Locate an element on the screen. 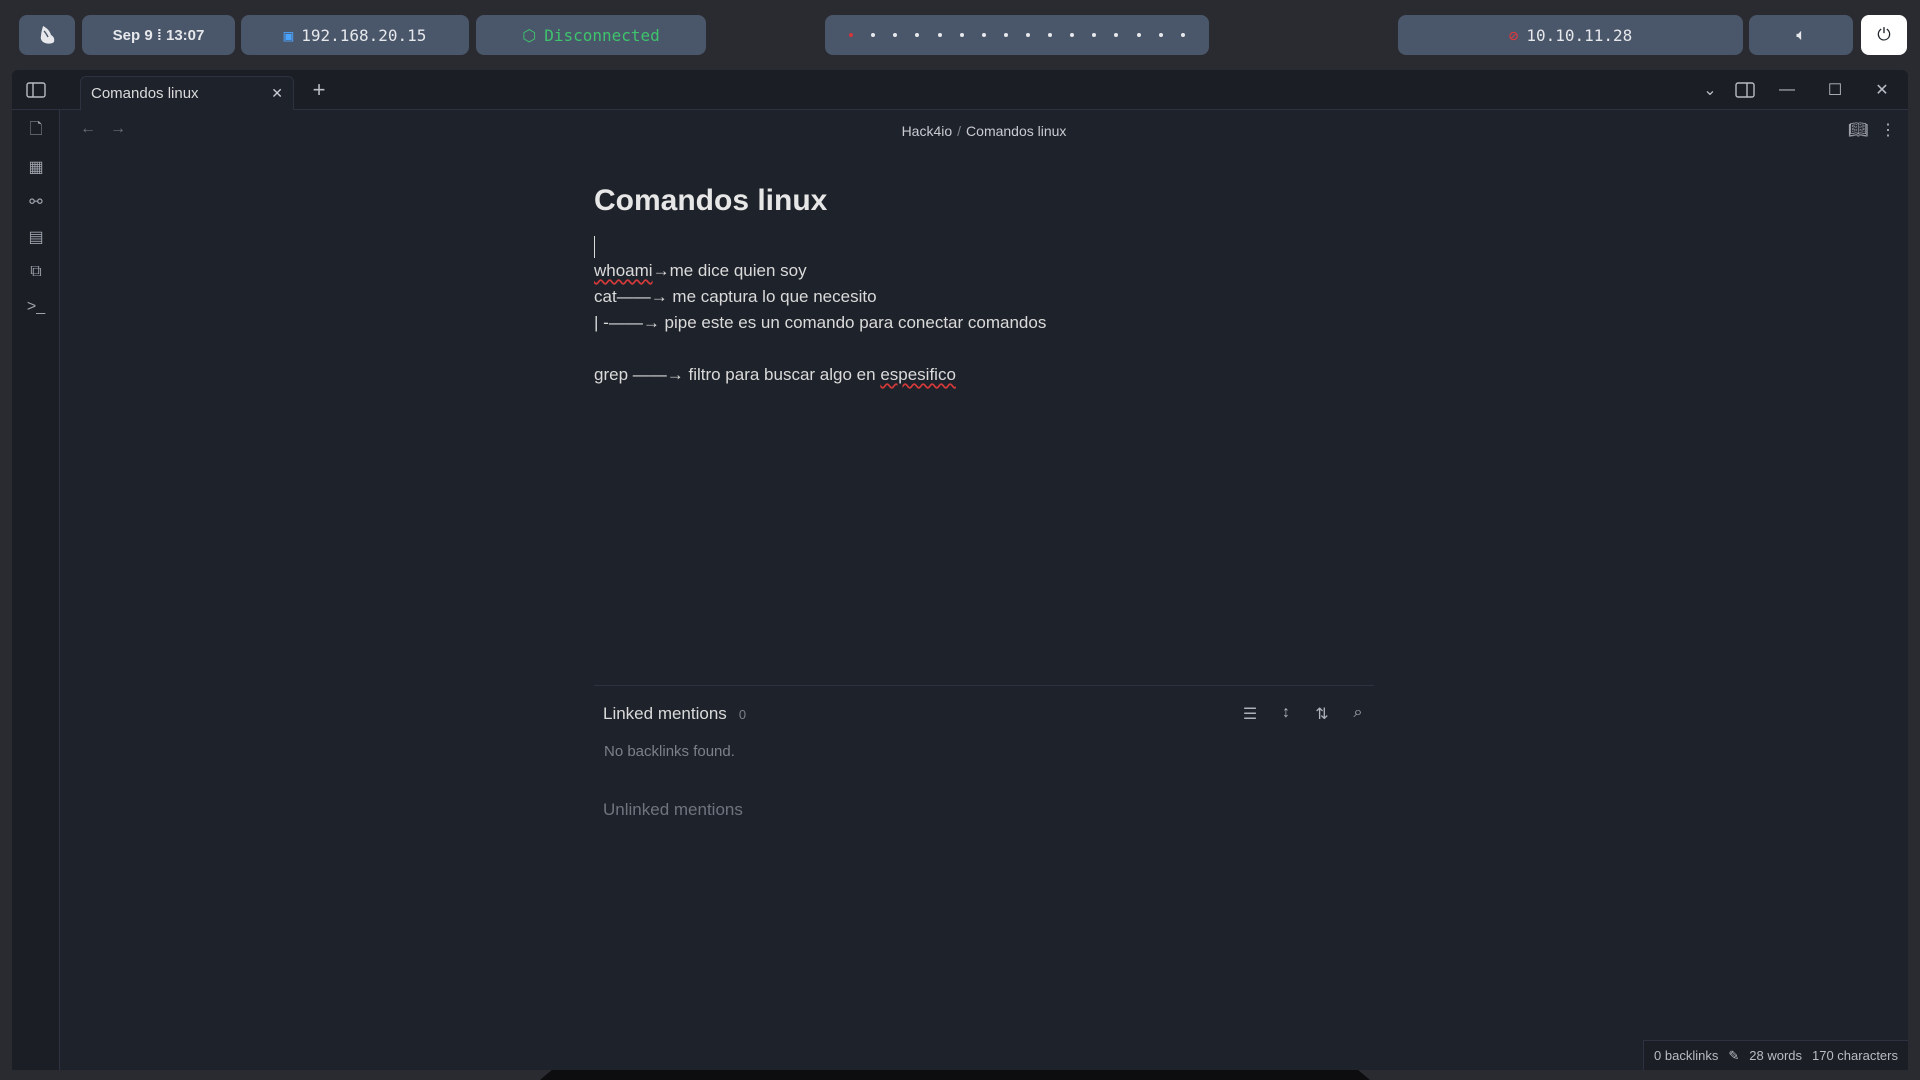 The image size is (1920, 1080). edit-pencil-icon: ✎ is located at coordinates (1733, 1056).